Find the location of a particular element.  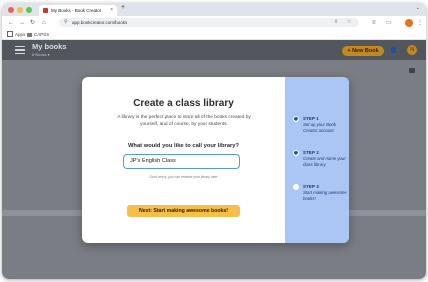

tab-title: My Books - Book Creator is located at coordinates (76, 10).